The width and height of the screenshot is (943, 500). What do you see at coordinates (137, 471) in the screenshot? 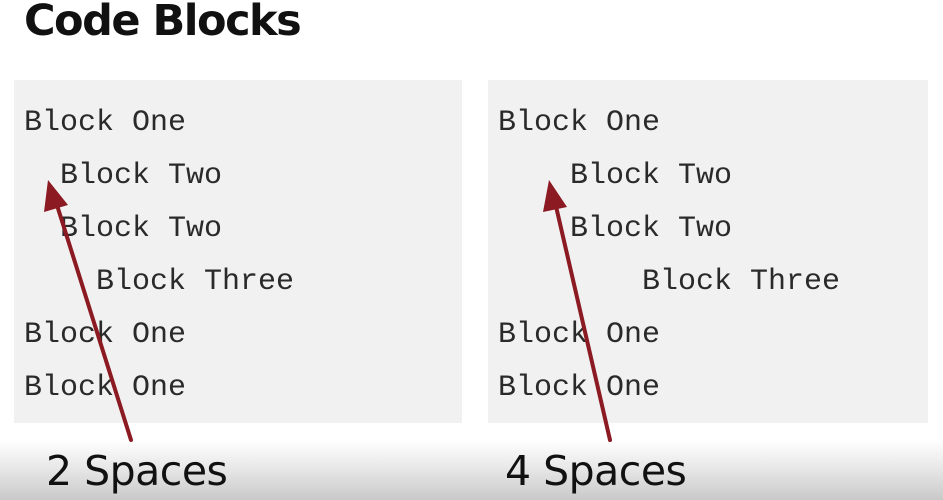
I see `caption-two-spaces: 2 Spaces` at bounding box center [137, 471].